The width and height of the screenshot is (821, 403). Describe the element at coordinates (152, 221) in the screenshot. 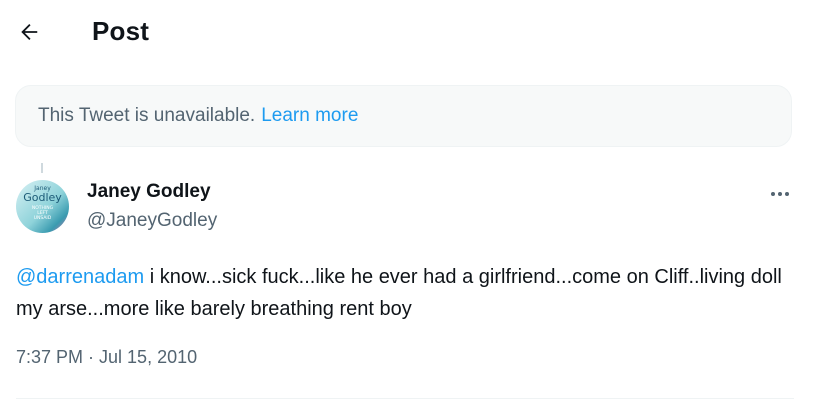

I see `author-handle: @JaneyGodley` at that location.